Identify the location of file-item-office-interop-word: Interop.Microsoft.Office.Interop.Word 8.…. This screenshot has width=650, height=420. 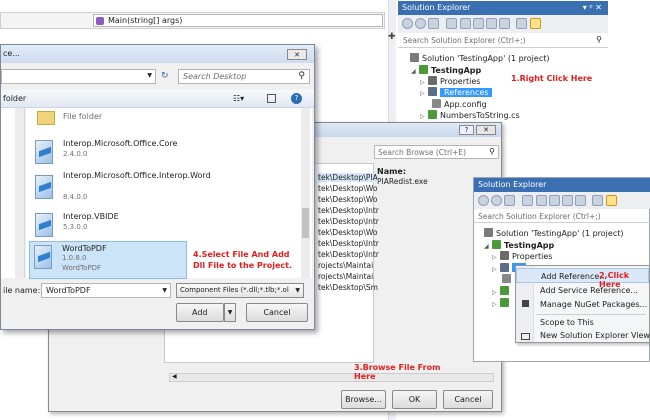
(166, 188).